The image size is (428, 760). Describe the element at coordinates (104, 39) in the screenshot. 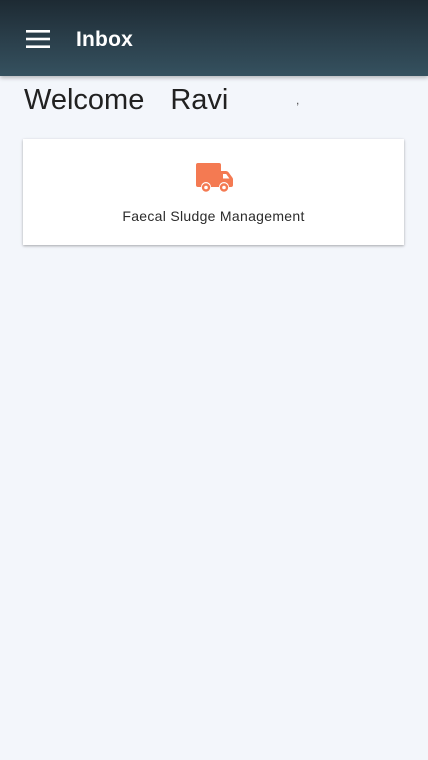

I see `page-title: Inbox` at that location.